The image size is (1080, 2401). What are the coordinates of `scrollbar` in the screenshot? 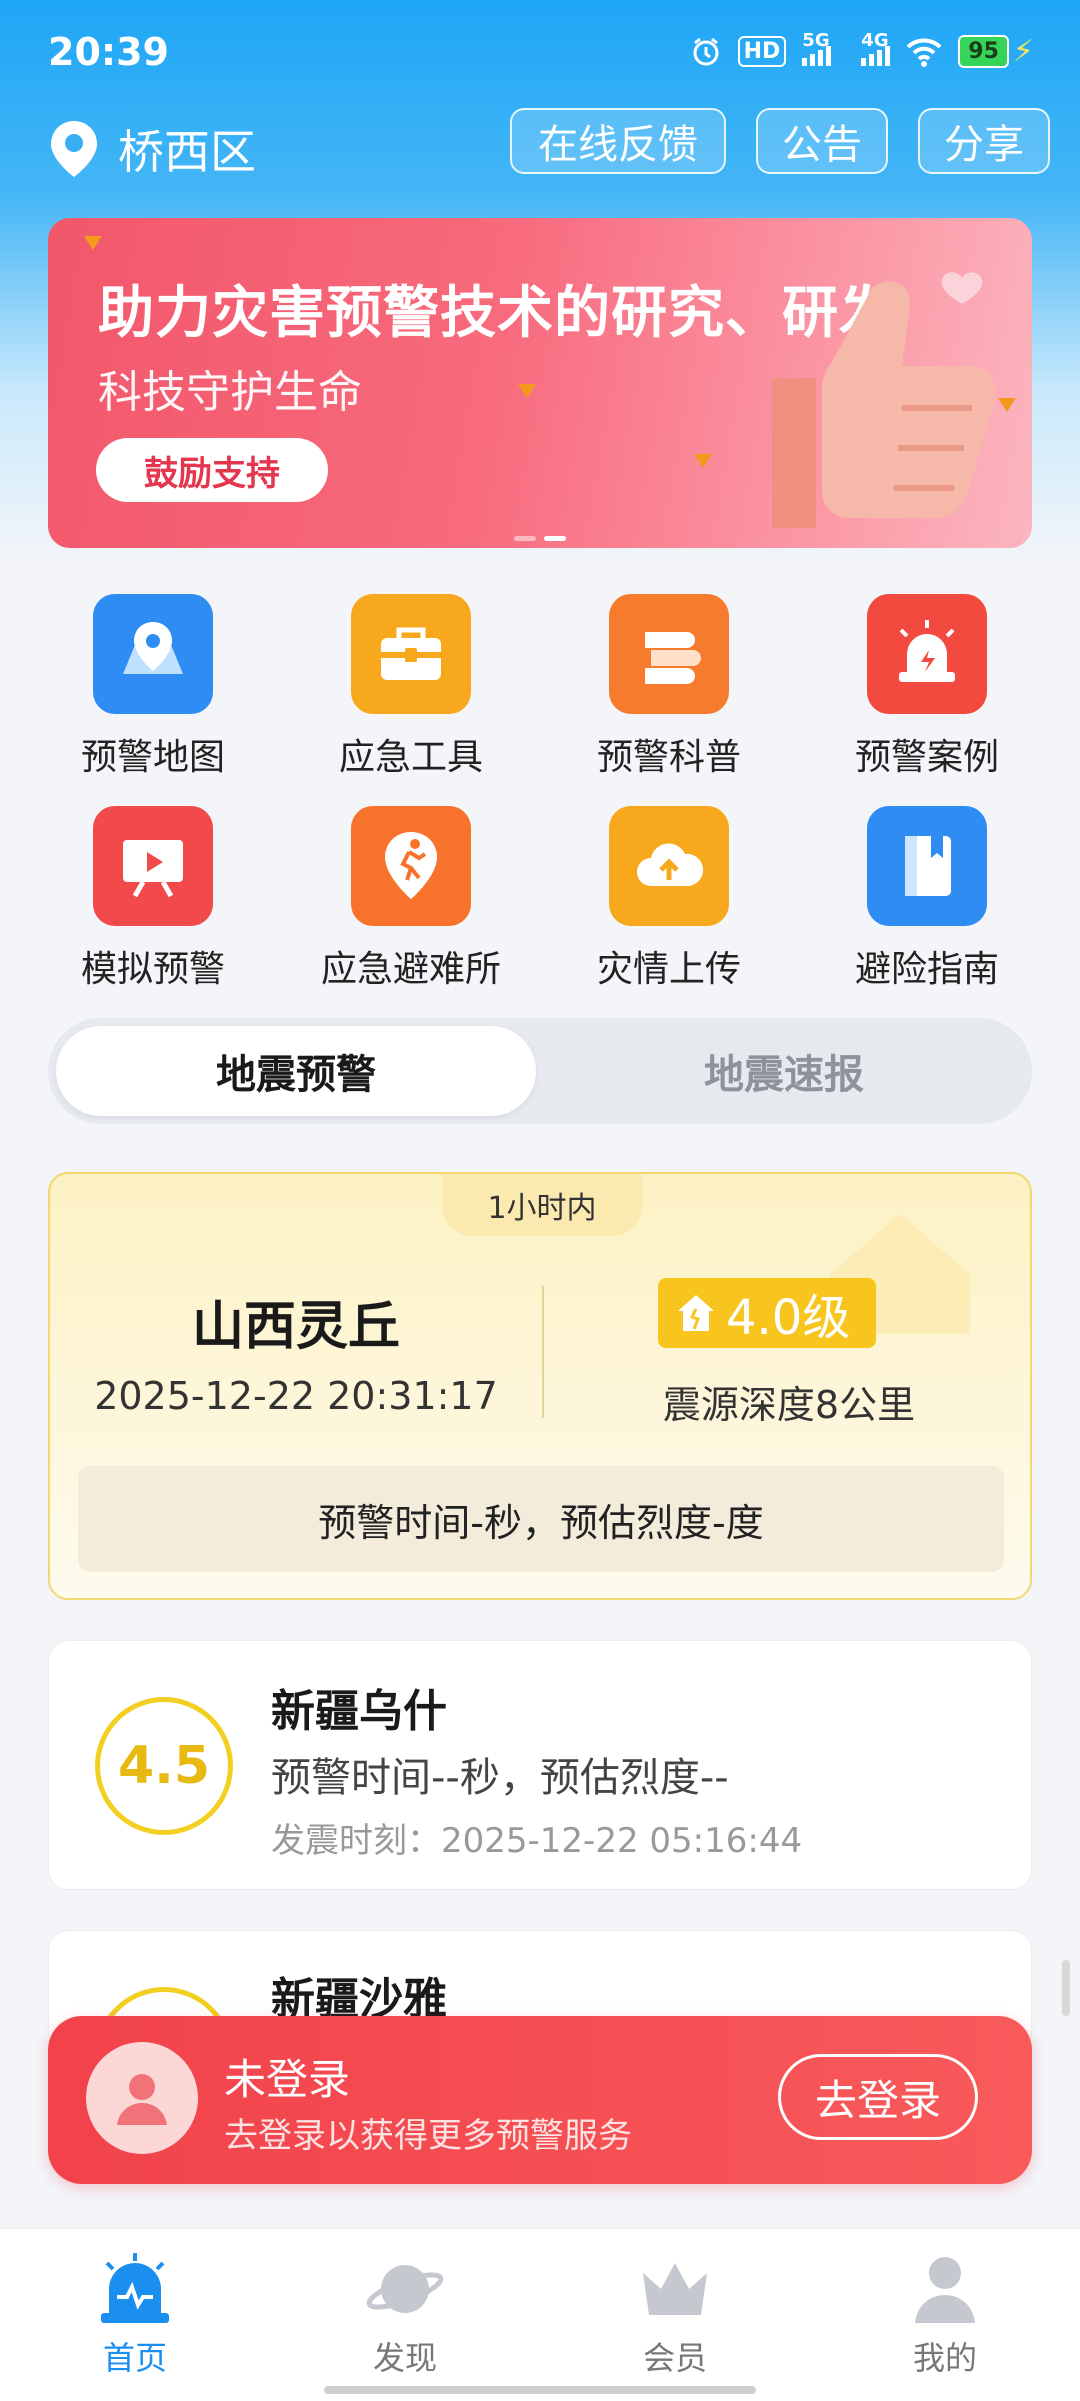 It's located at (1066, 1988).